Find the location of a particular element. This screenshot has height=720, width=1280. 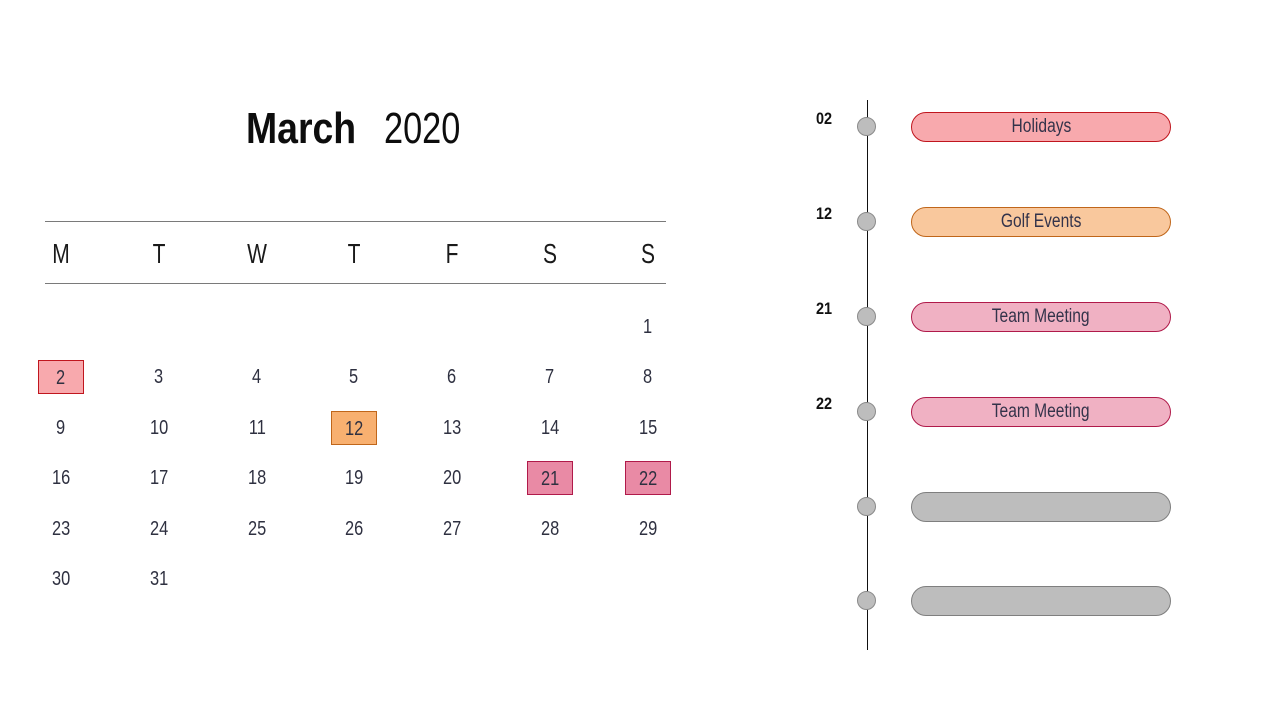

day-number: 9 is located at coordinates (61, 428).